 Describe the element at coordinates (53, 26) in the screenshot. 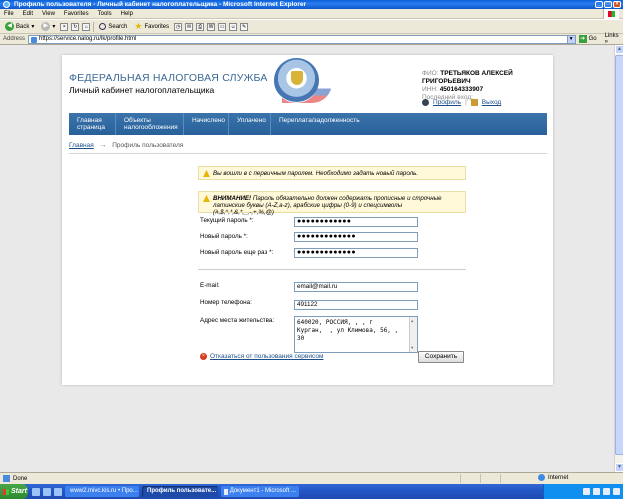

I see `forward-dropdown-icon: ▾` at that location.